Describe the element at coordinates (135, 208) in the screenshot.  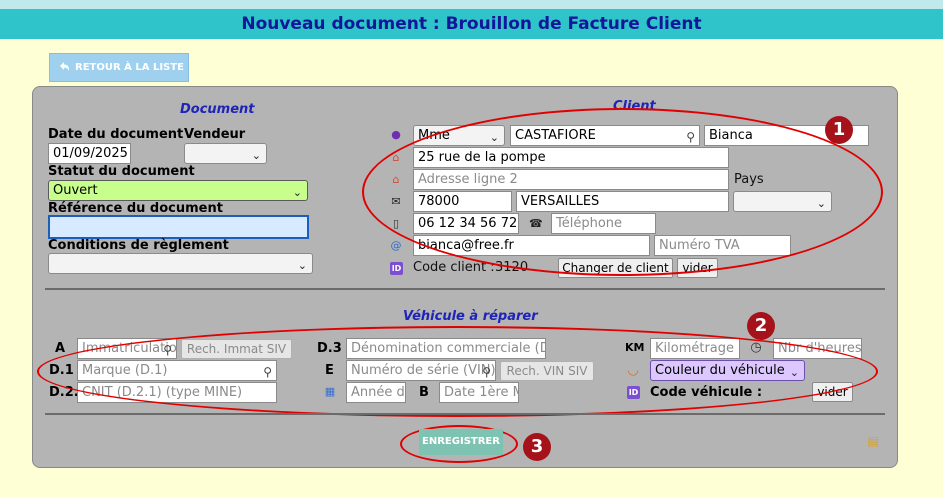
I see `reference-label: Référence du document` at that location.